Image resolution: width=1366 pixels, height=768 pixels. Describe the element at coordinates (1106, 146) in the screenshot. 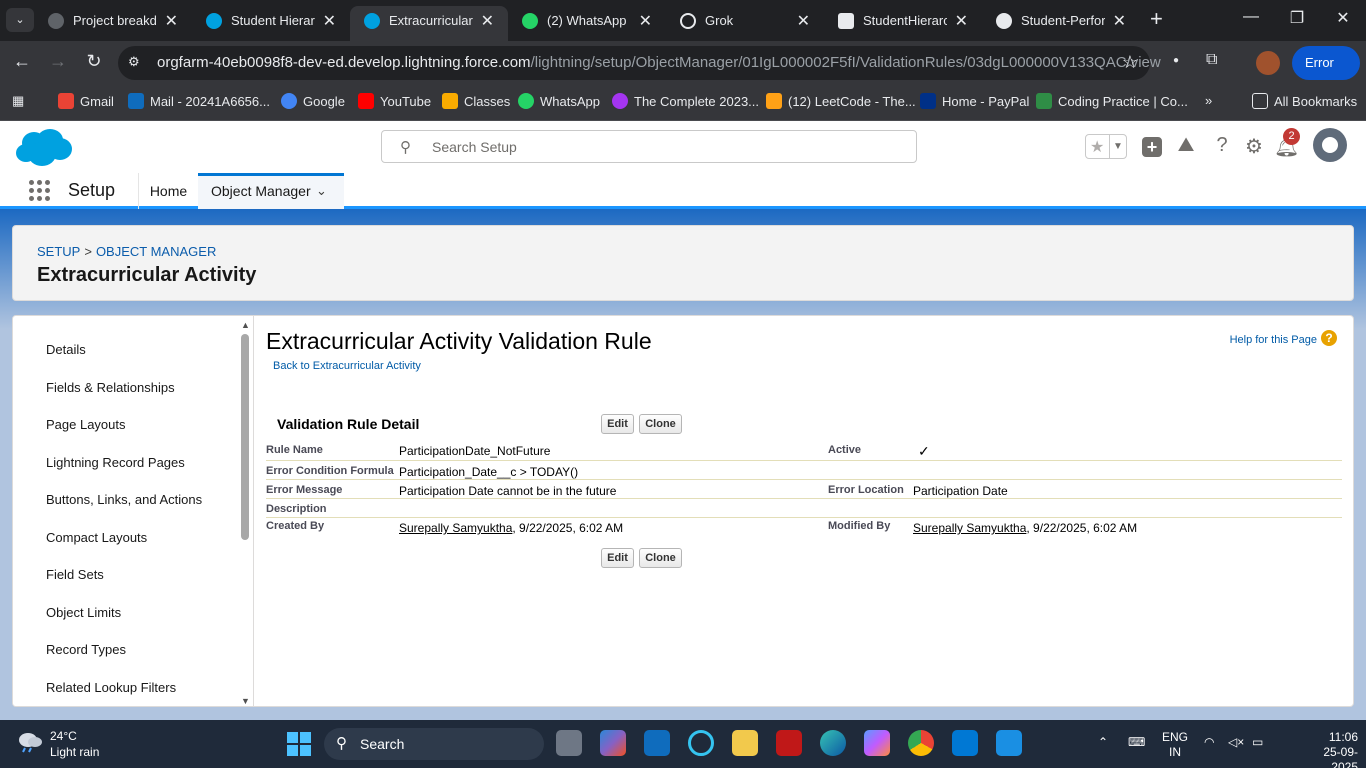

I see `favorites-group: ★ ▼` at that location.